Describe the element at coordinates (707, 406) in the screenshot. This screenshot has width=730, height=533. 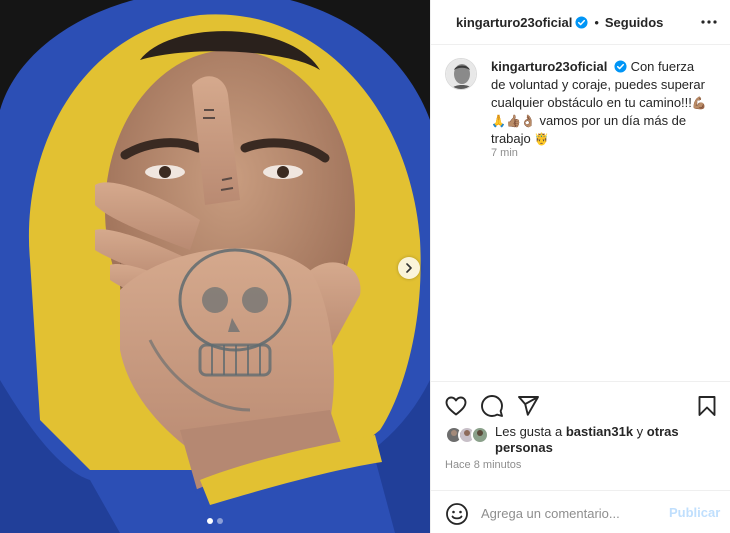
I see `bookmark-icon` at that location.